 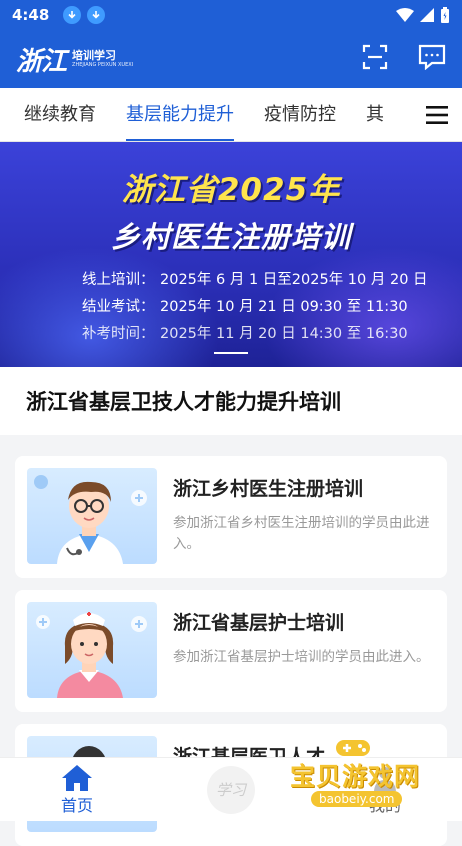 What do you see at coordinates (355, 776) in the screenshot?
I see `watermark-text: 宝贝游戏网` at bounding box center [355, 776].